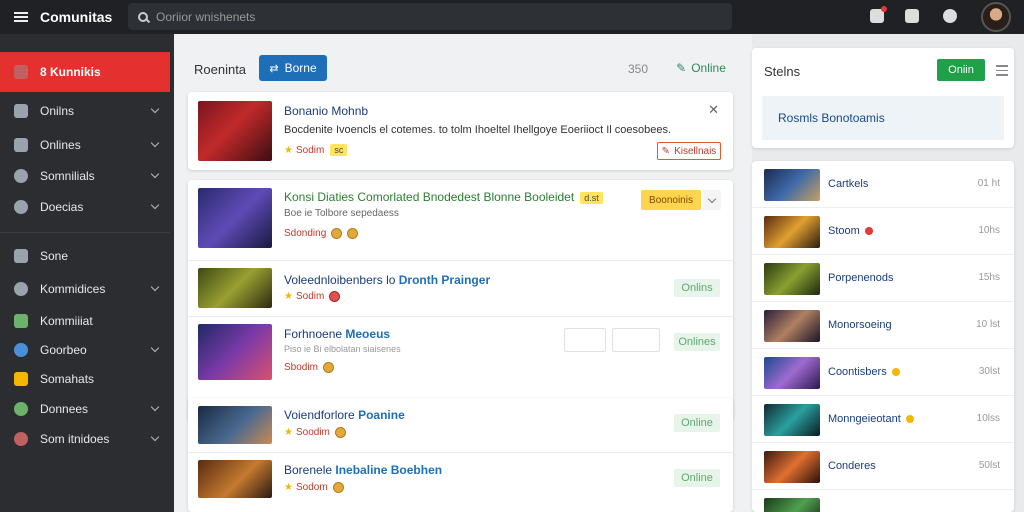 This screenshot has height=512, width=1024. Describe the element at coordinates (85, 256) in the screenshot. I see `sidebar-item: Sone` at that location.